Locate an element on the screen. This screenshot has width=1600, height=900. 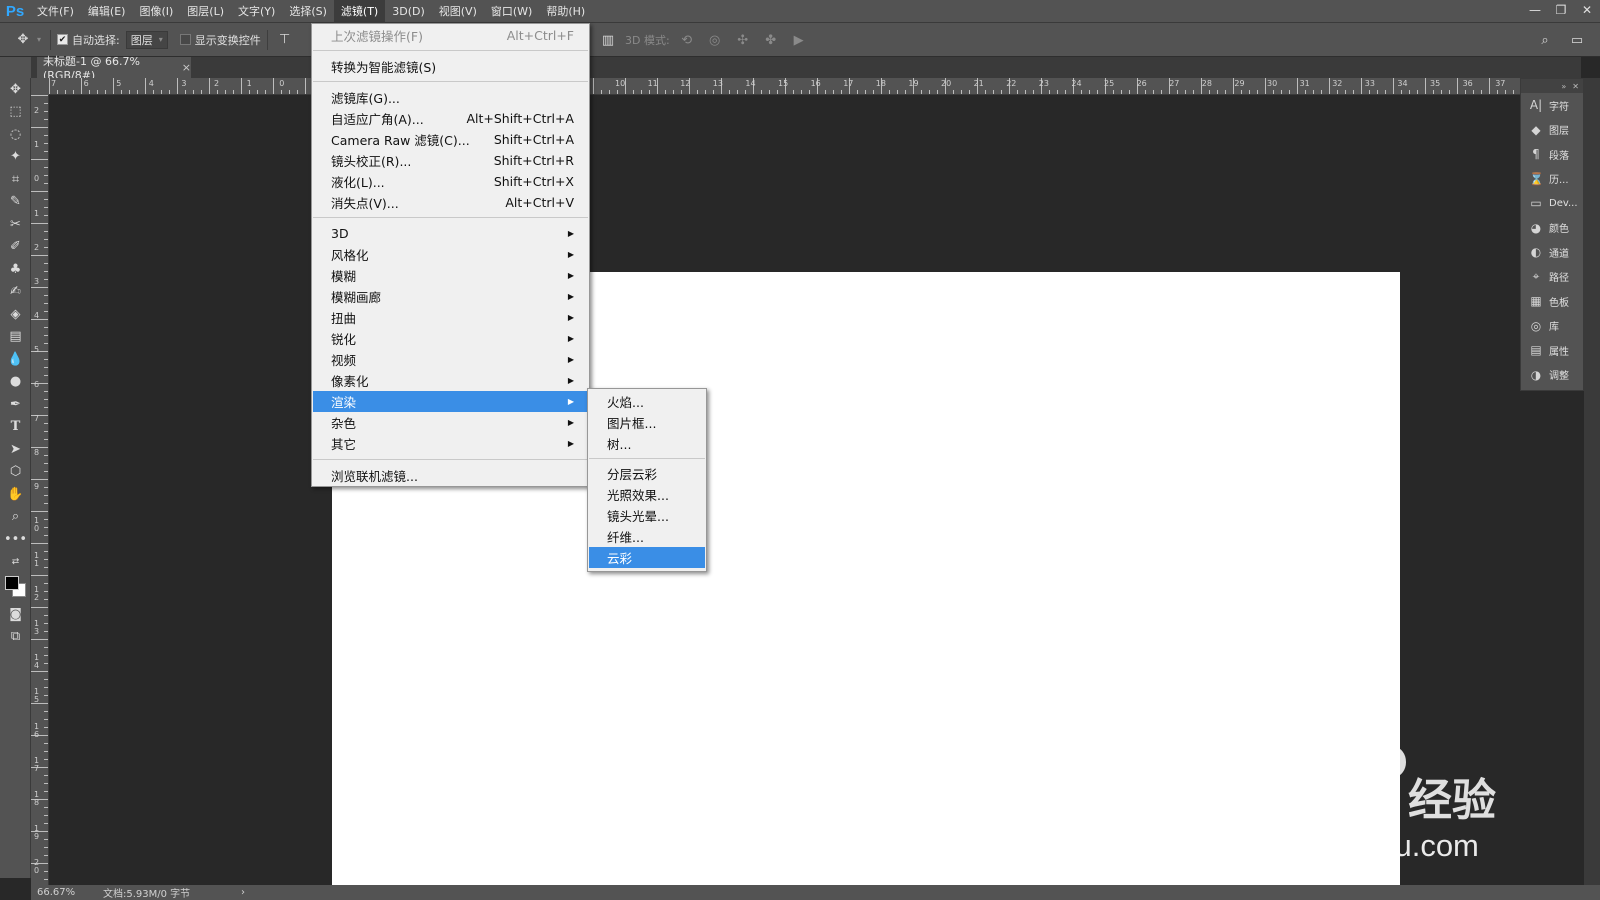
color-swatches is located at coordinates (15, 588).